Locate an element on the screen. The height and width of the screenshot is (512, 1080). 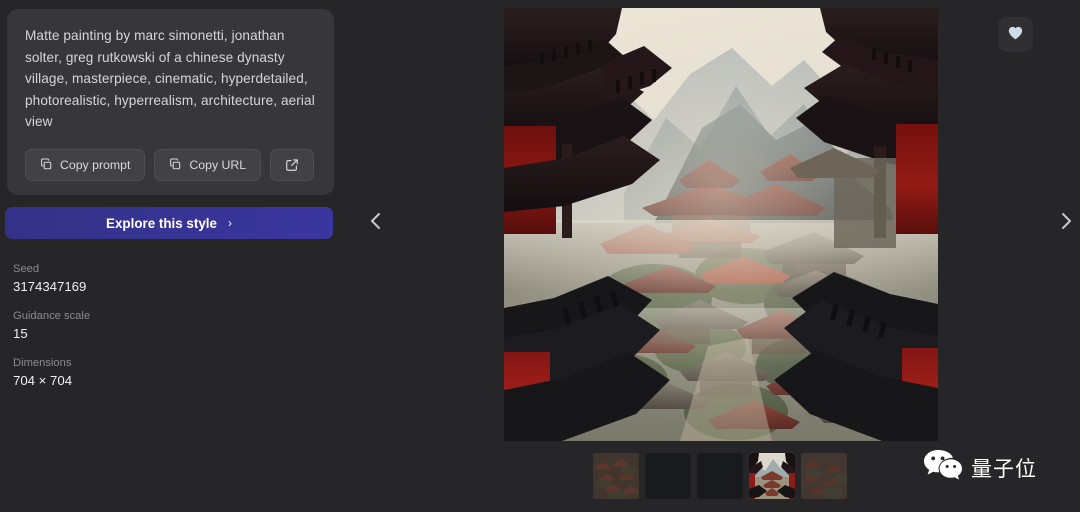
wechat-icon is located at coordinates (943, 467).